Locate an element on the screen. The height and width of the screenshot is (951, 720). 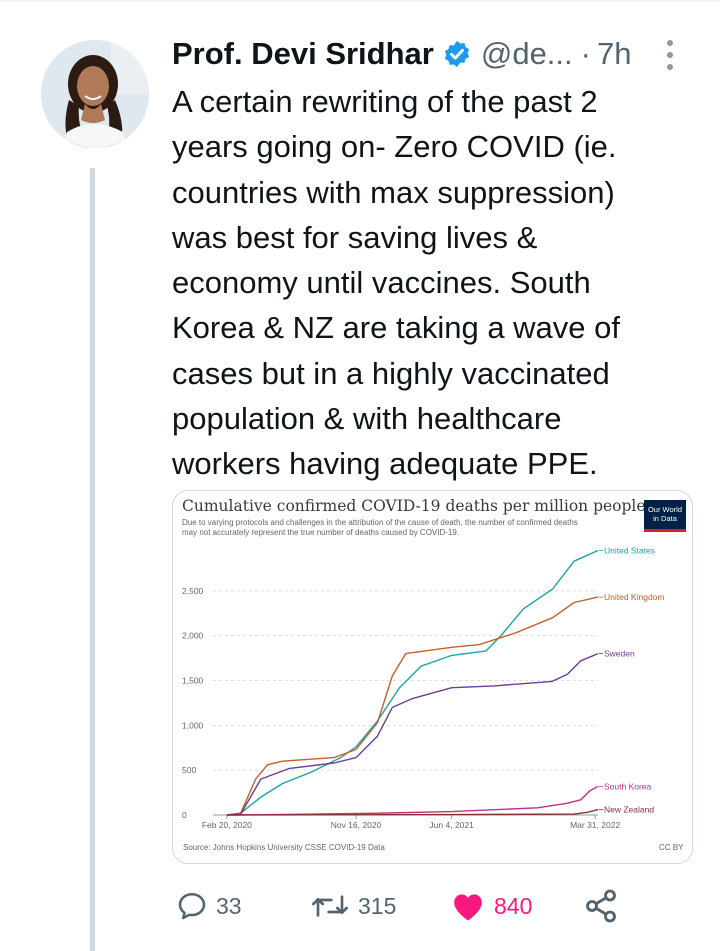
y-tick-label: 0 is located at coordinates (184, 815).